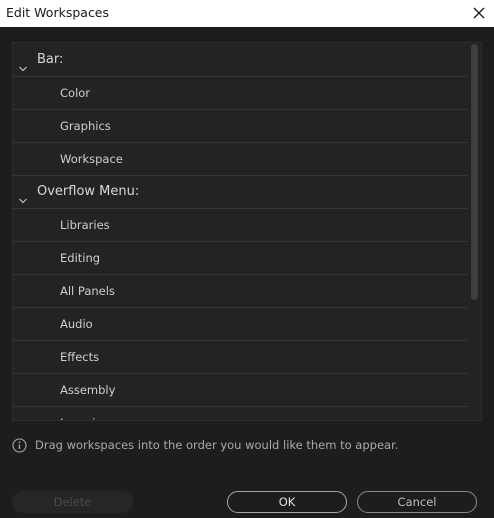  Describe the element at coordinates (50, 59) in the screenshot. I see `group-label: Bar:` at that location.